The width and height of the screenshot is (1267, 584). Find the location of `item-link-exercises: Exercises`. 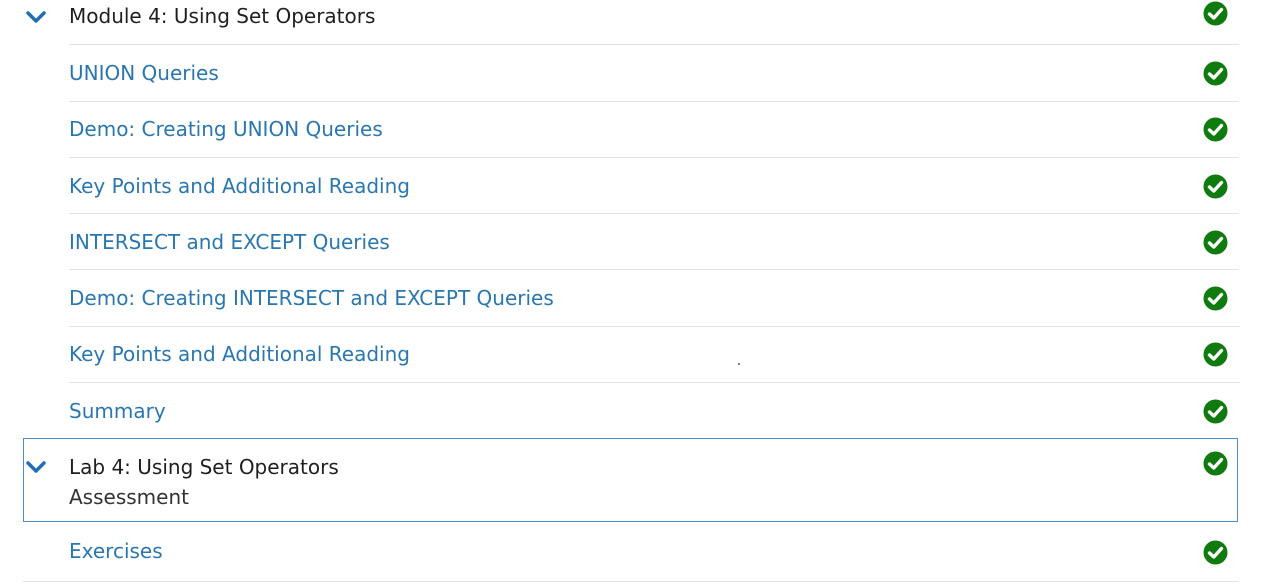

item-link-exercises: Exercises is located at coordinates (116, 551).